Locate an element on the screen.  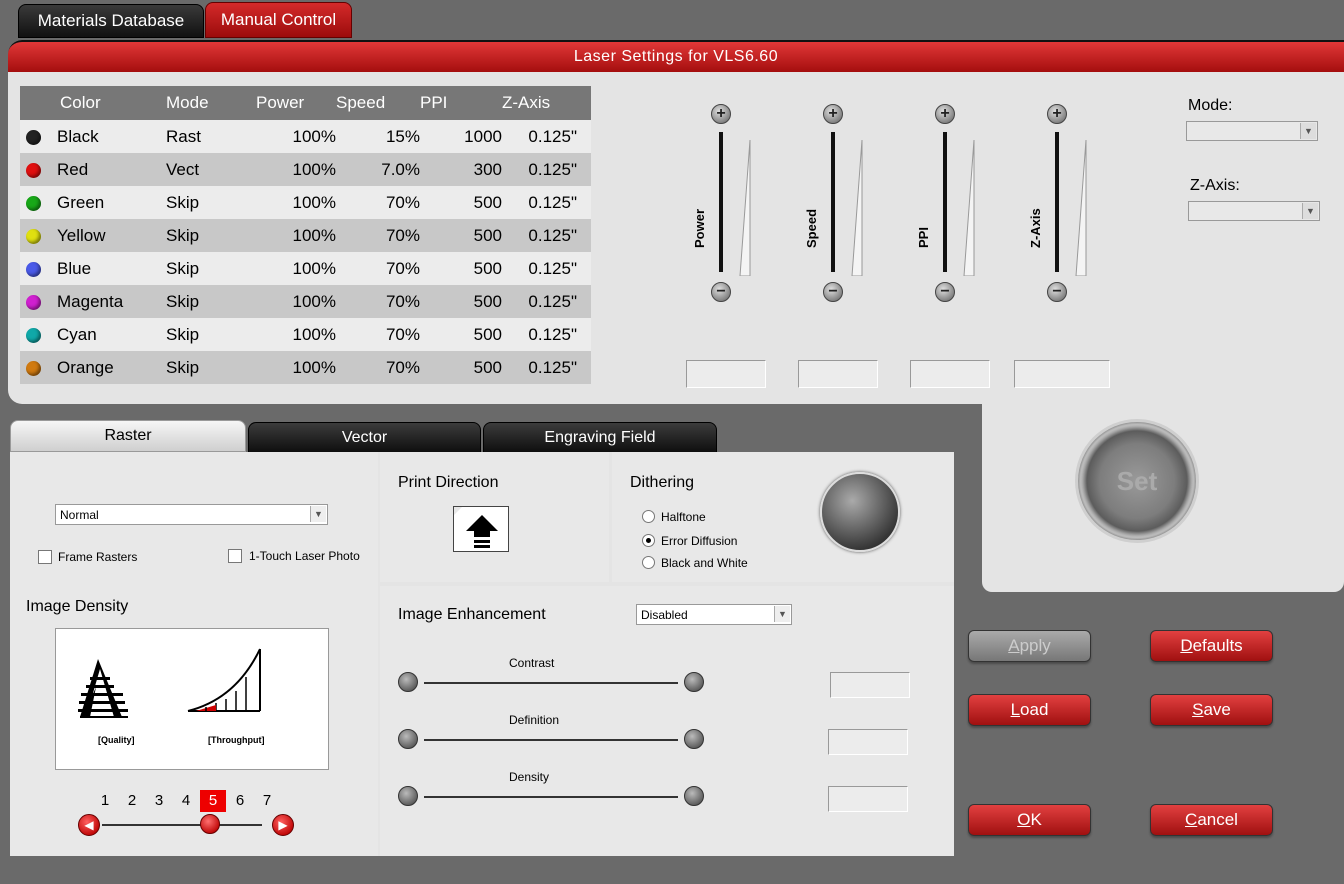
table-row: Cyan Skip 100% 70% 500 0.125" is located at coordinates (305, 334).